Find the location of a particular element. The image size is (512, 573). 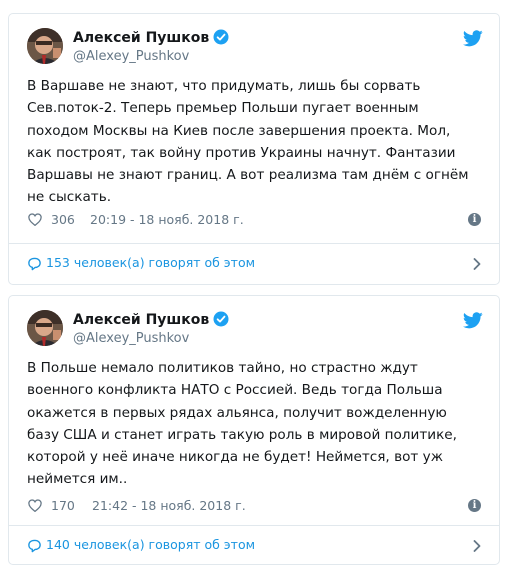

conversation-link: 153 человек(а) говорят об этом is located at coordinates (254, 264).